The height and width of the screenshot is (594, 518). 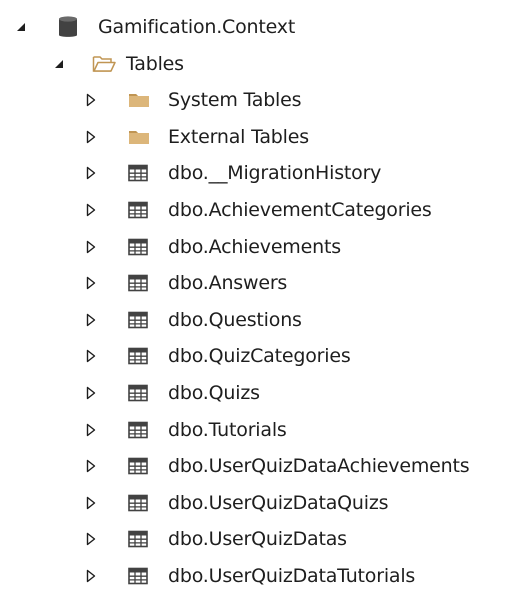 I want to click on tree-node-label: dbo.UserQuizDataQuizs, so click(x=278, y=502).